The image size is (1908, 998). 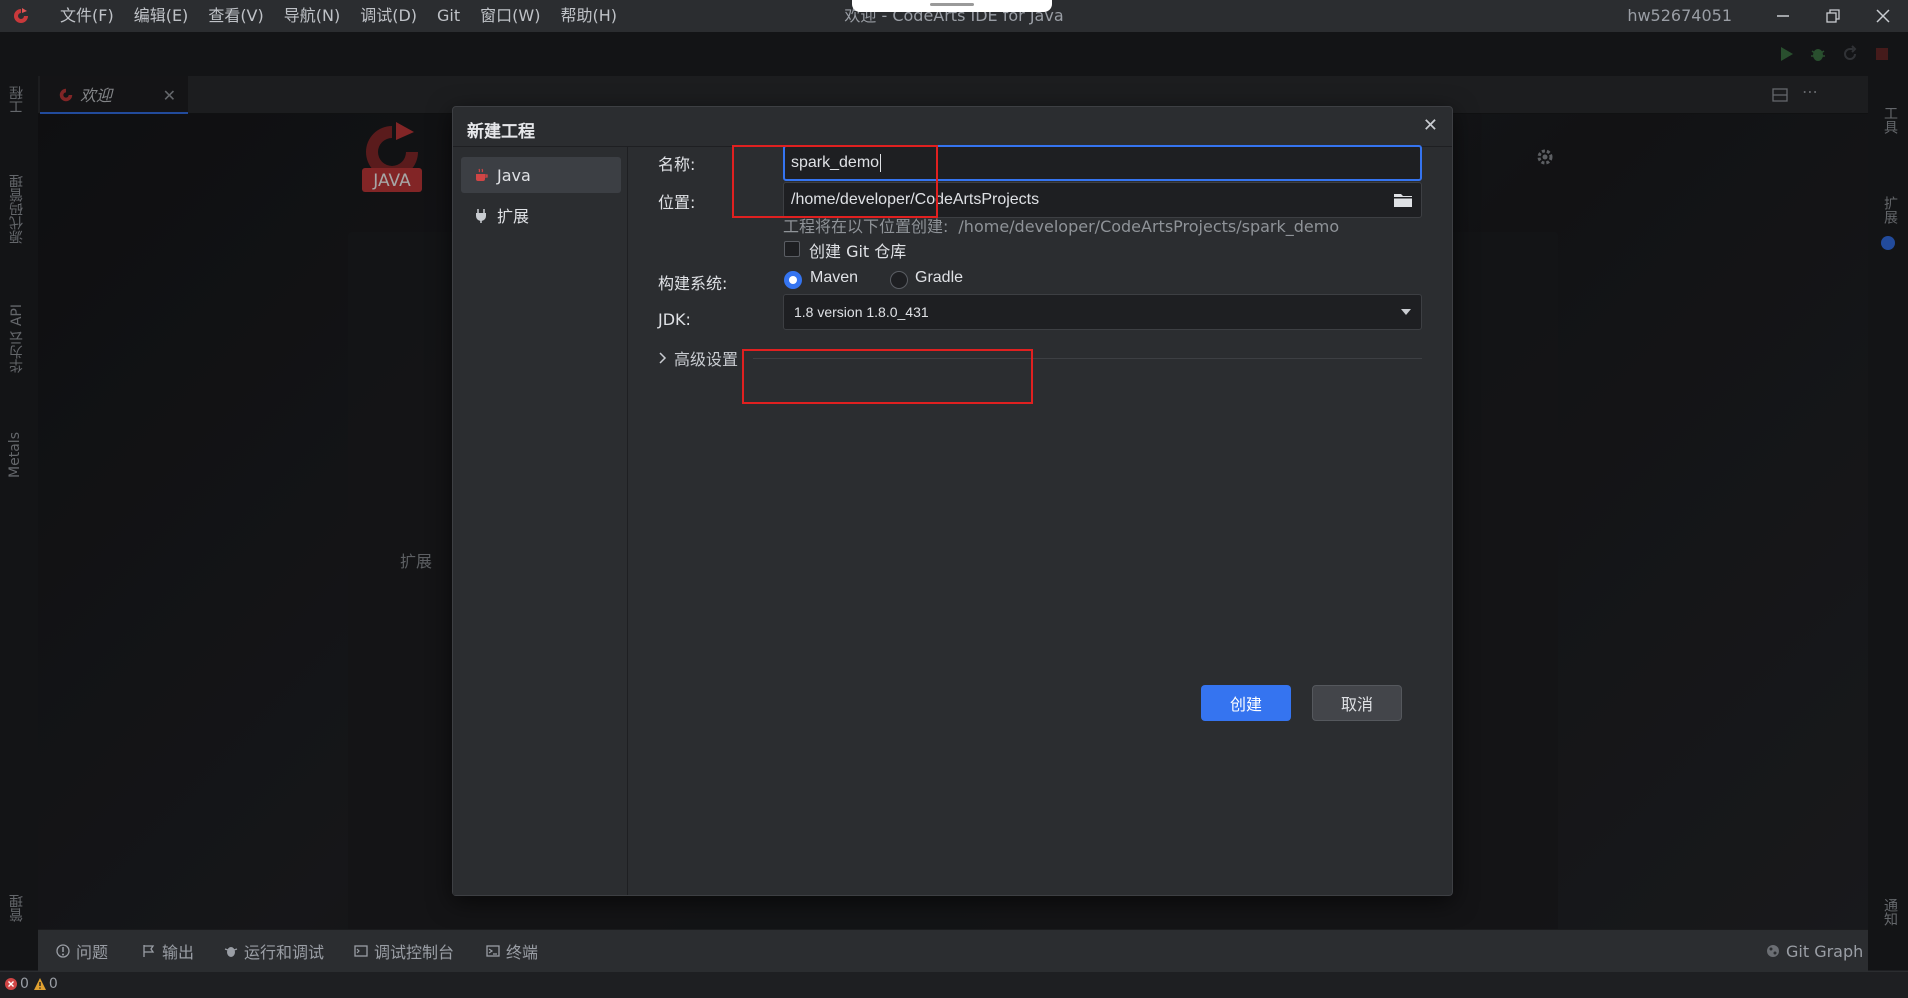 I want to click on advanced-settings-label: 高级设置, so click(x=706, y=359).